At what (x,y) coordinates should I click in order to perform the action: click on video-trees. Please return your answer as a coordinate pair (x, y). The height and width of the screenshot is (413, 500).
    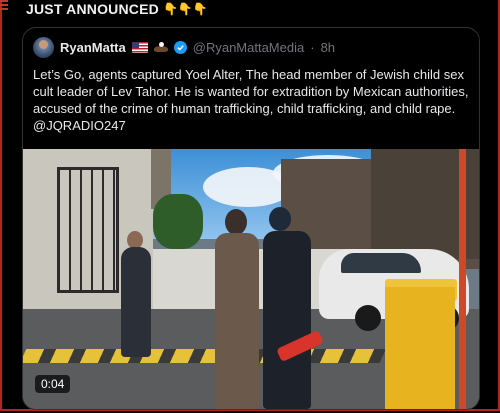
    Looking at the image, I should click on (178, 221).